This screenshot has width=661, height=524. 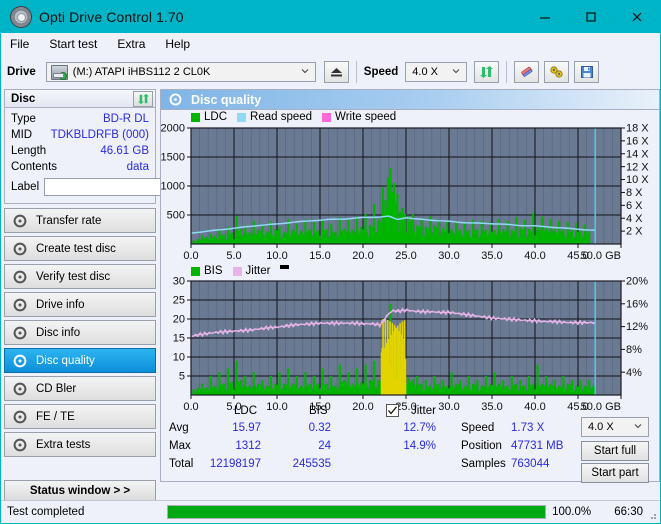 What do you see at coordinates (182, 377) in the screenshot?
I see `svg-text: 5` at bounding box center [182, 377].